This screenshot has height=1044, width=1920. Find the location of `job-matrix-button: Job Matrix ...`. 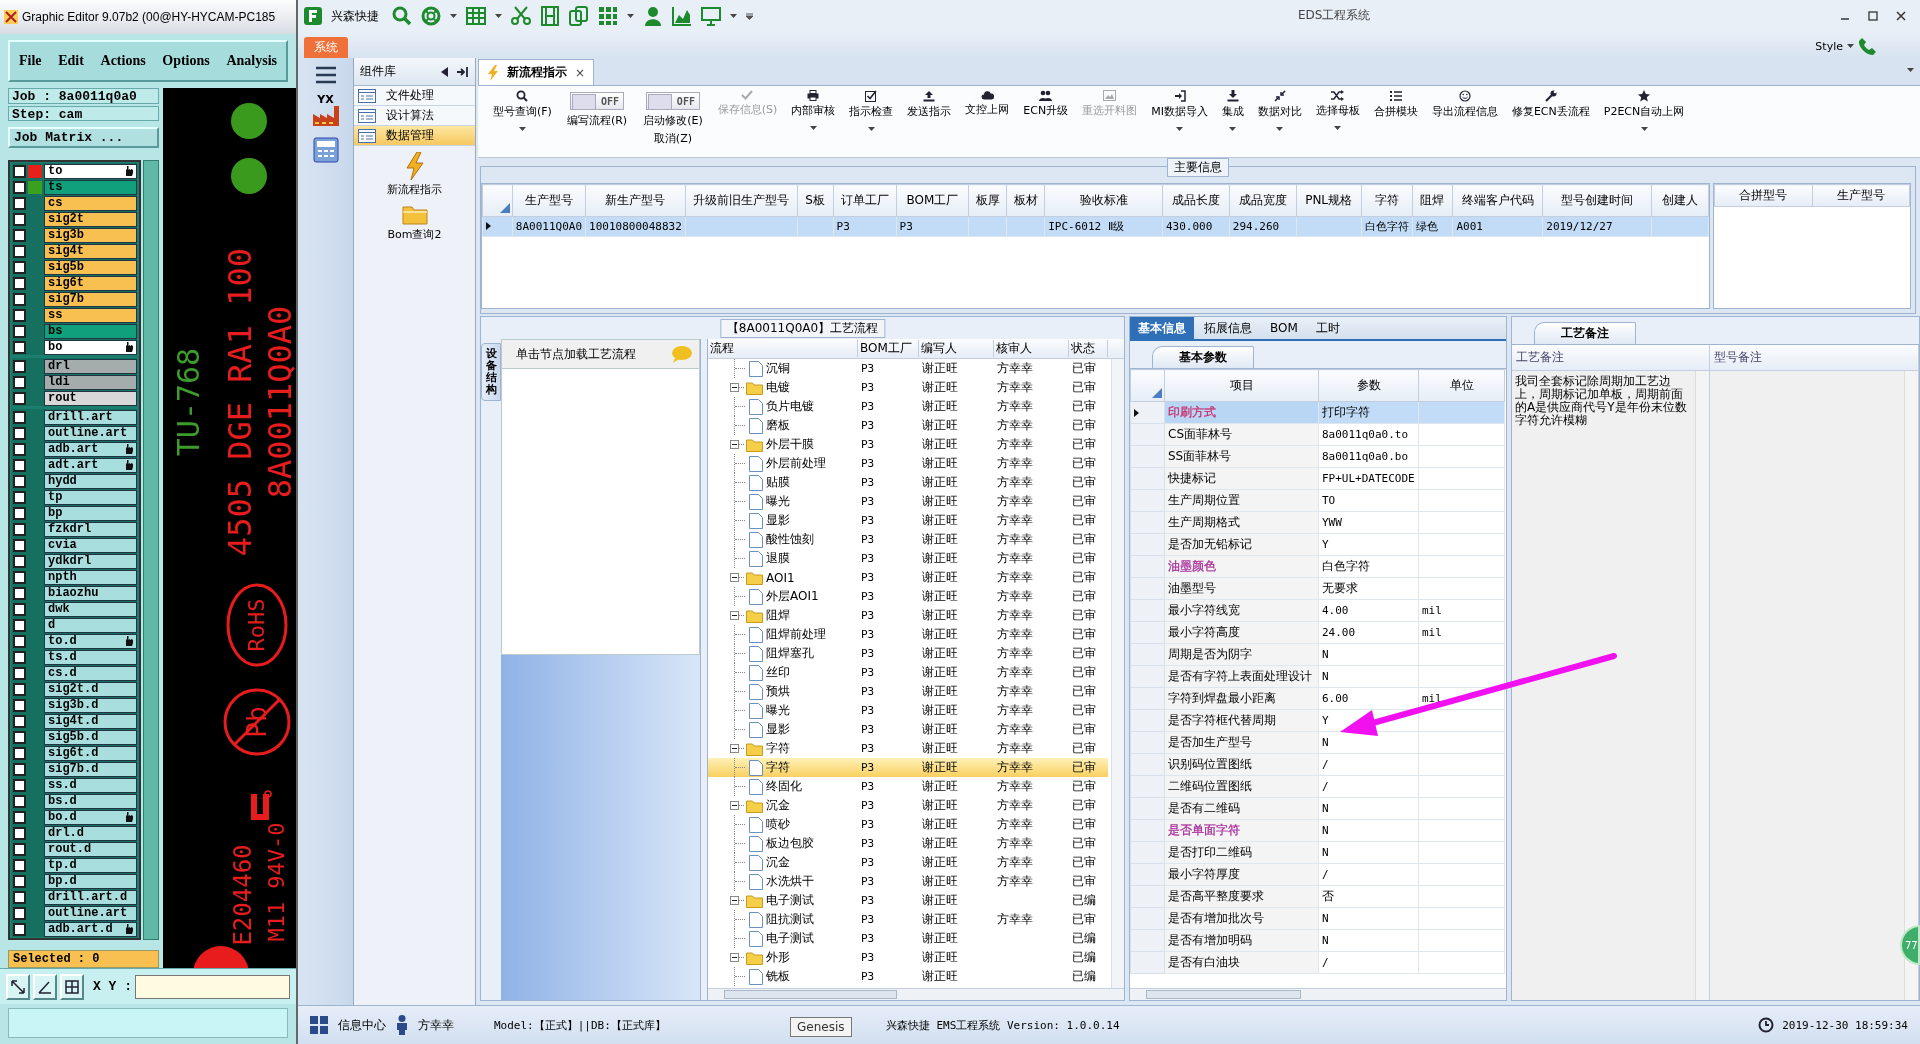

job-matrix-button: Job Matrix ... is located at coordinates (83, 137).